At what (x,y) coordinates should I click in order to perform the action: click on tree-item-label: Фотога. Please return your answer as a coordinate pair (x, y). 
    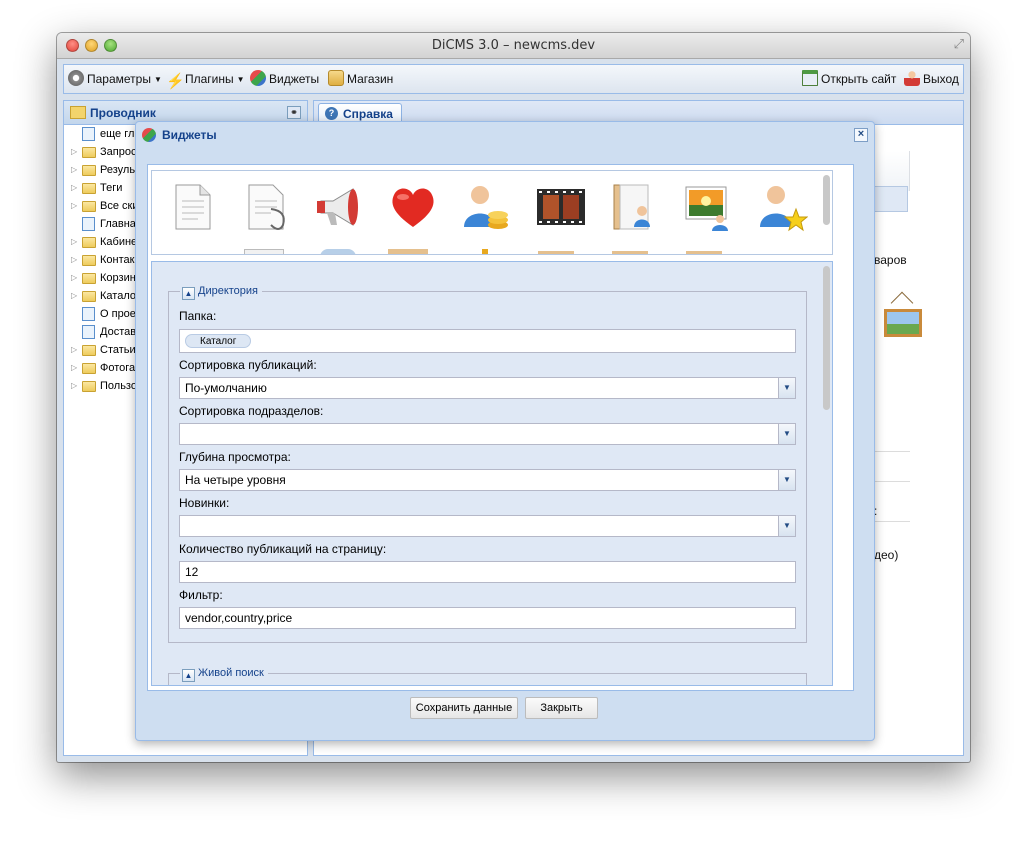
    Looking at the image, I should click on (118, 368).